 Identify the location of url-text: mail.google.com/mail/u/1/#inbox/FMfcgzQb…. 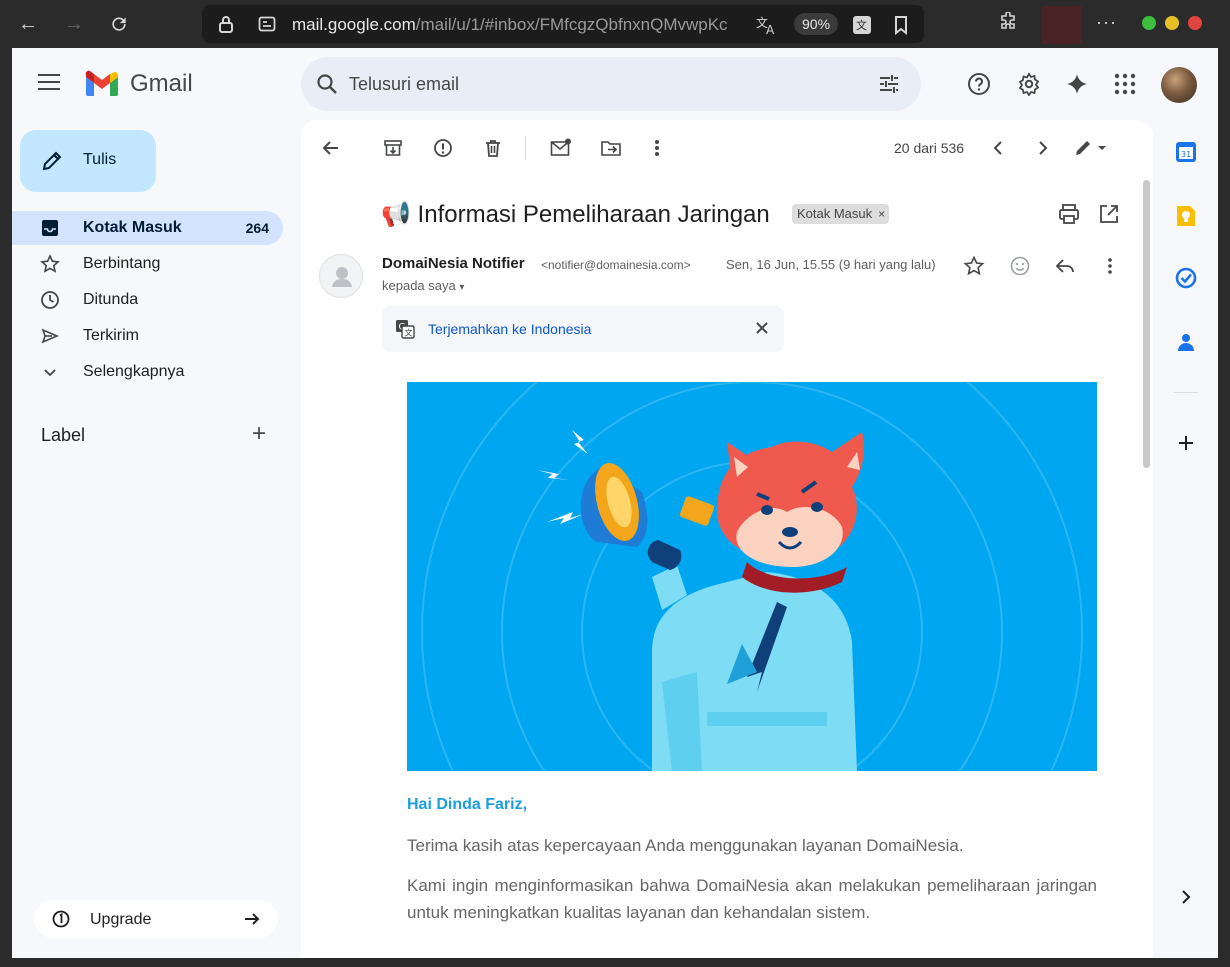
(519, 25).